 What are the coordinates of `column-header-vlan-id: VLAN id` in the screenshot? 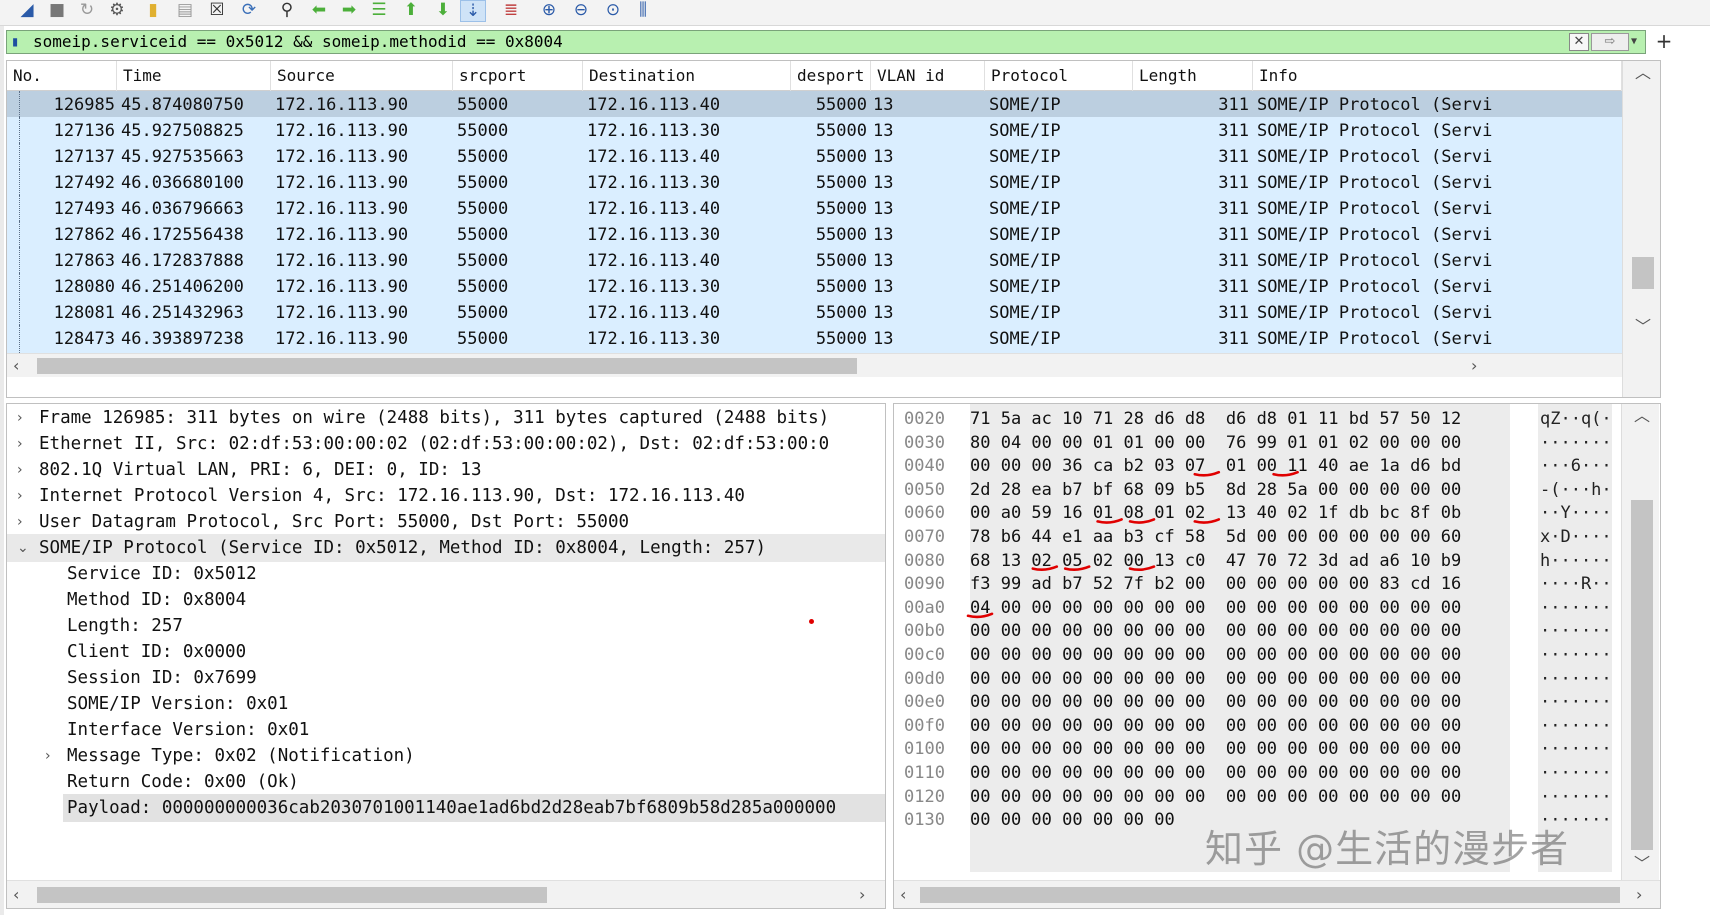 It's located at (928, 76).